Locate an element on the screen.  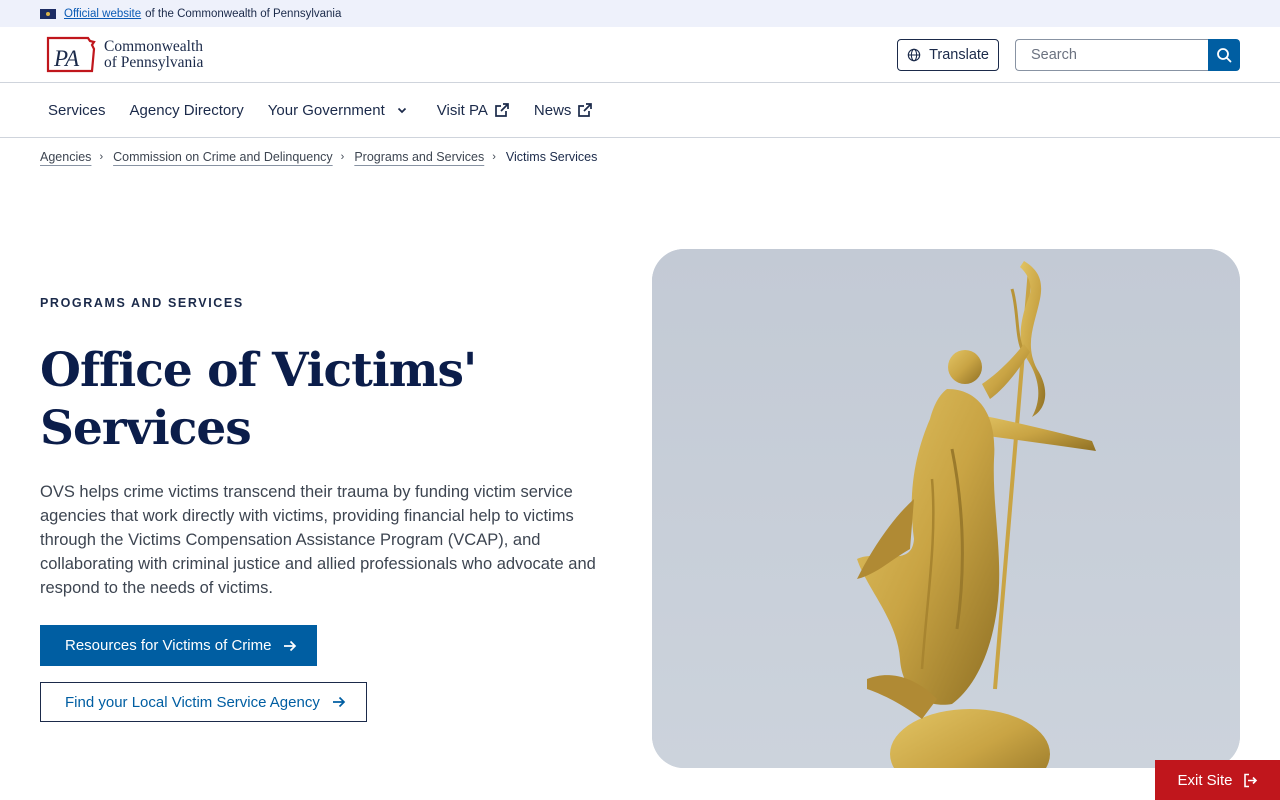
nav-item-news: News is located at coordinates (564, 110).